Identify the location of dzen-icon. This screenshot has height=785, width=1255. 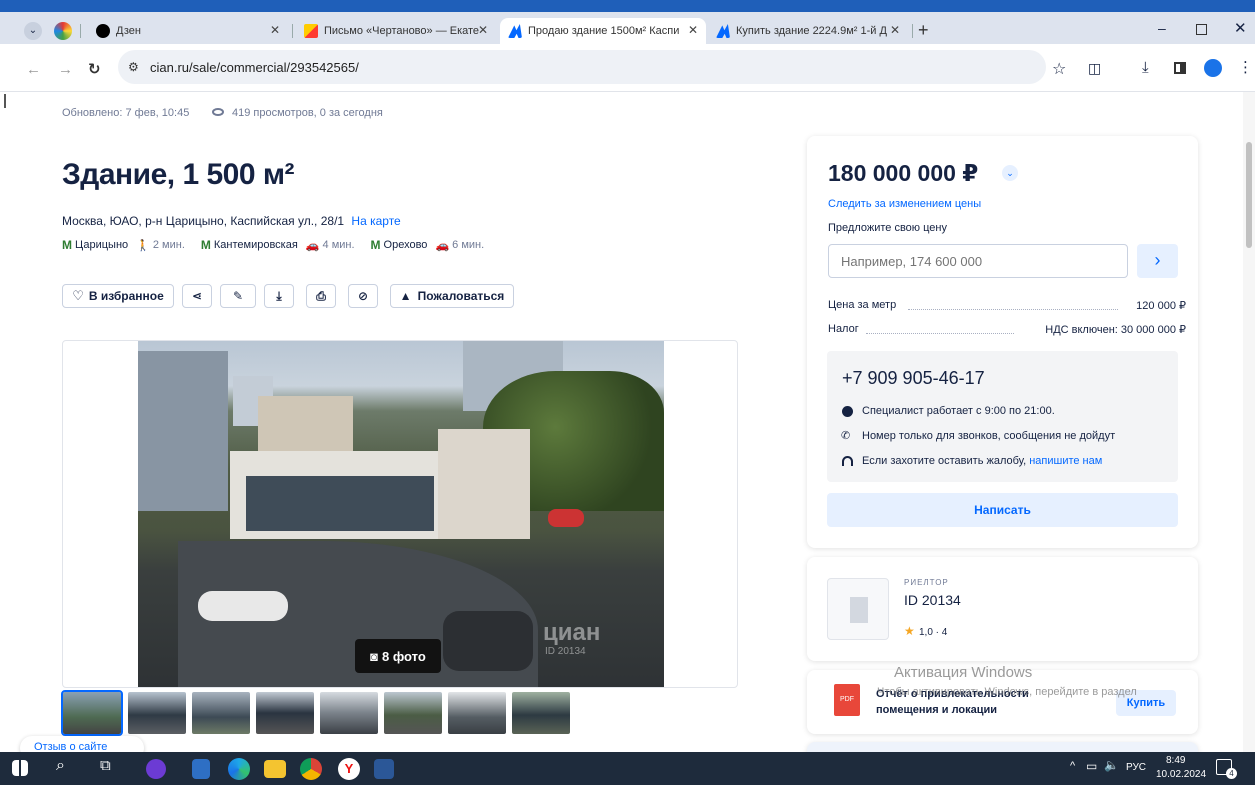
(103, 31).